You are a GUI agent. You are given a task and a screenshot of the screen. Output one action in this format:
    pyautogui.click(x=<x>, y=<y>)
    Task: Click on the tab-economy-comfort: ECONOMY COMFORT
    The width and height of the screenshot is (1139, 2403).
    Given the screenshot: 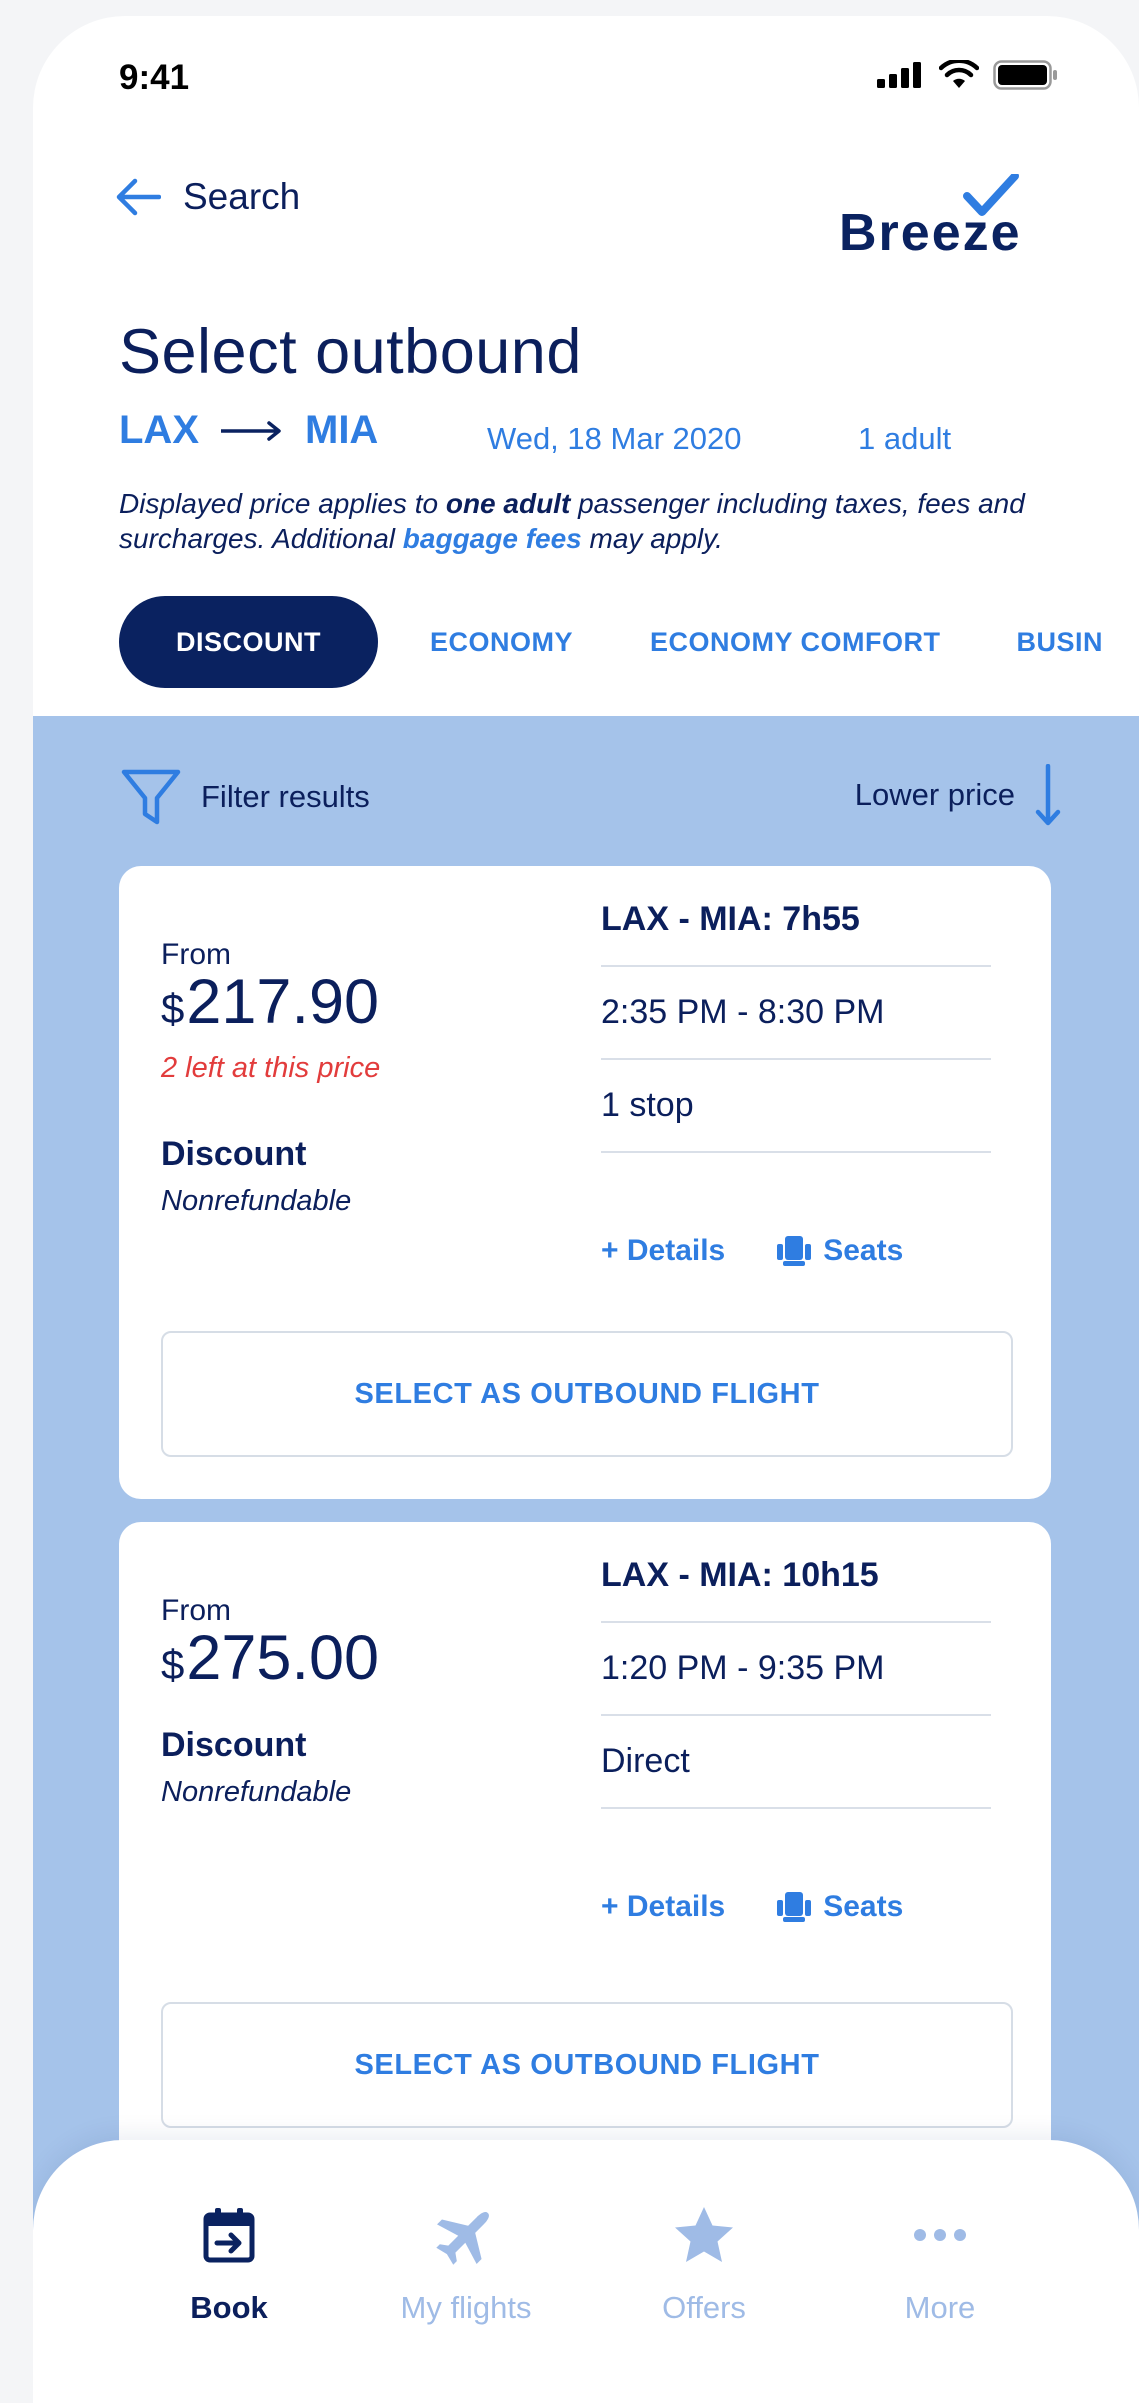 What is the action you would take?
    pyautogui.click(x=795, y=642)
    